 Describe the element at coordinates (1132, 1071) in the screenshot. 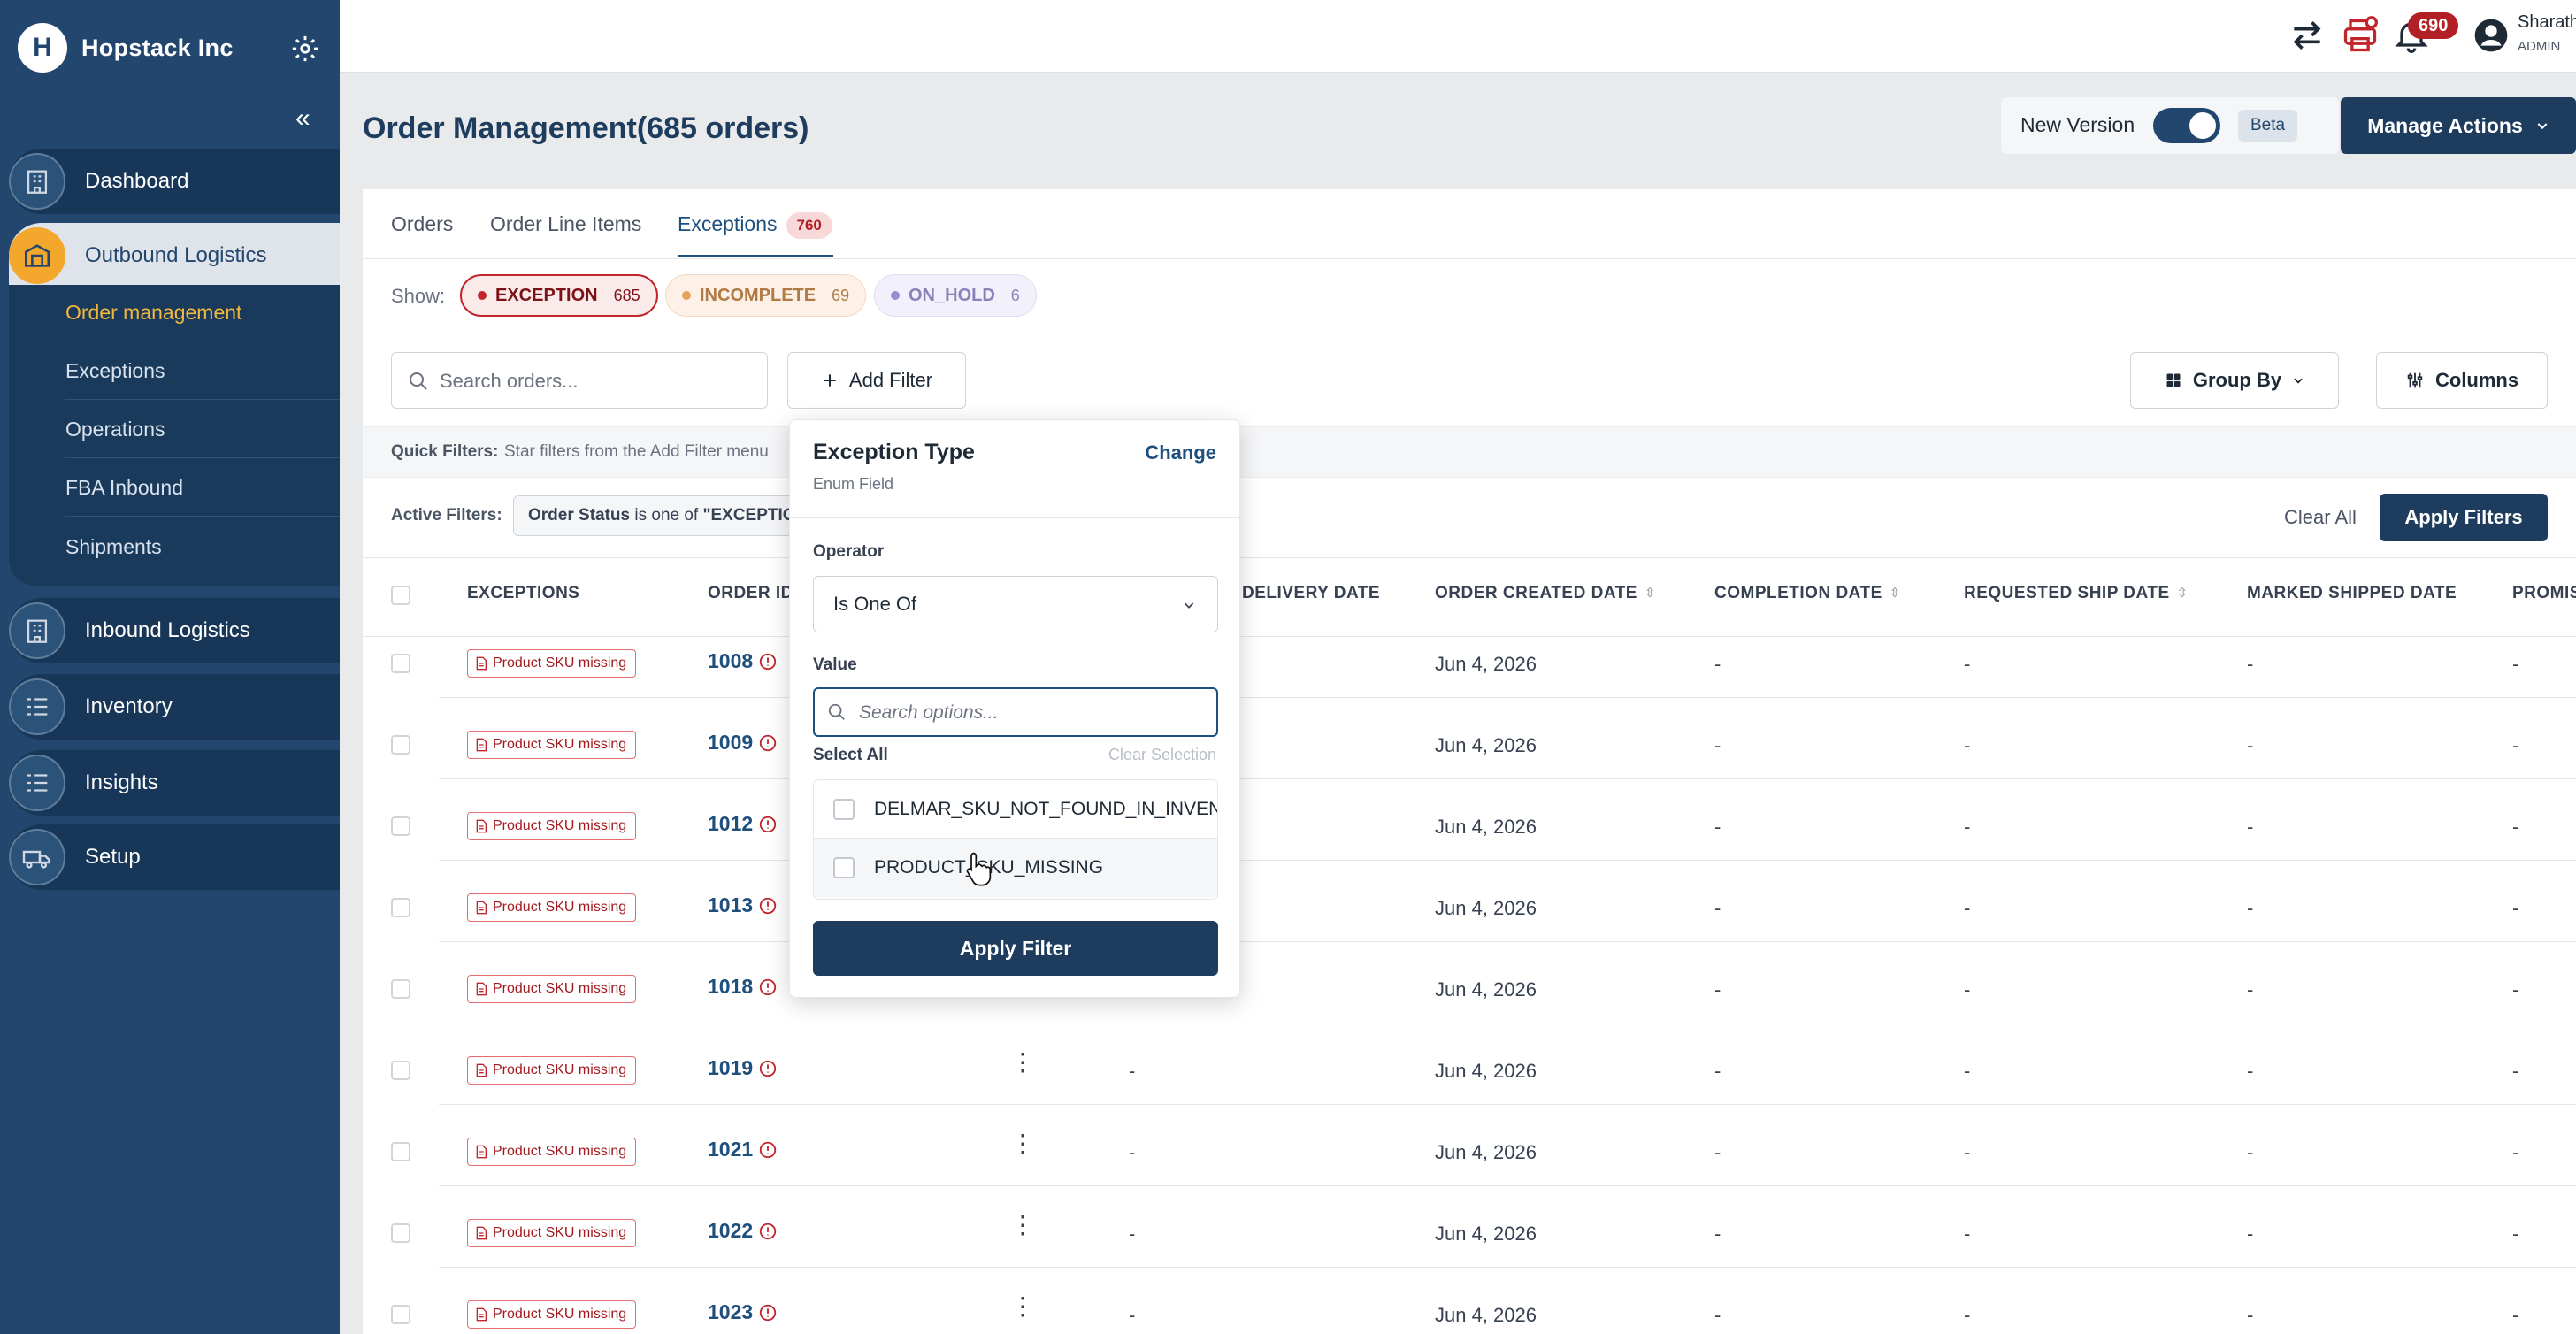

I see `delivery-date-cell: -` at that location.